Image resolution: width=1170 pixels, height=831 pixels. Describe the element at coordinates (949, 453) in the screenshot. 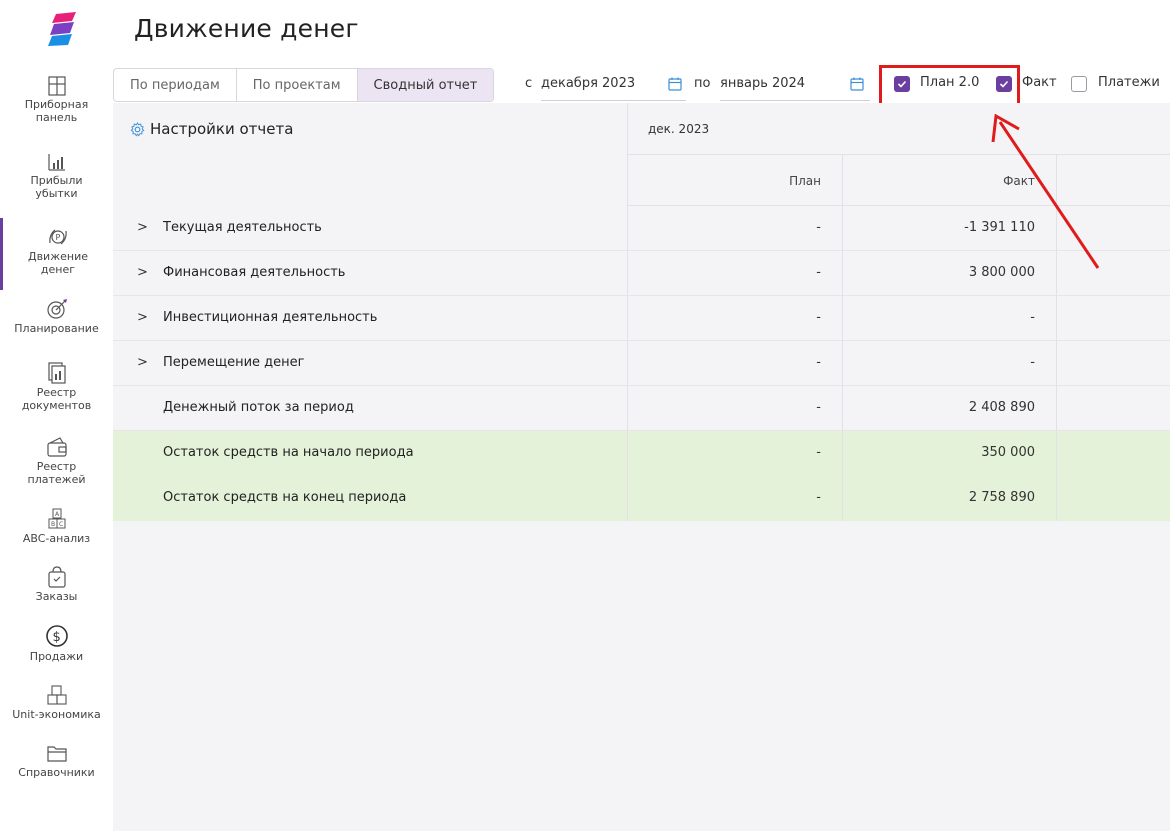

I see `row-fact-value: 350 000` at that location.